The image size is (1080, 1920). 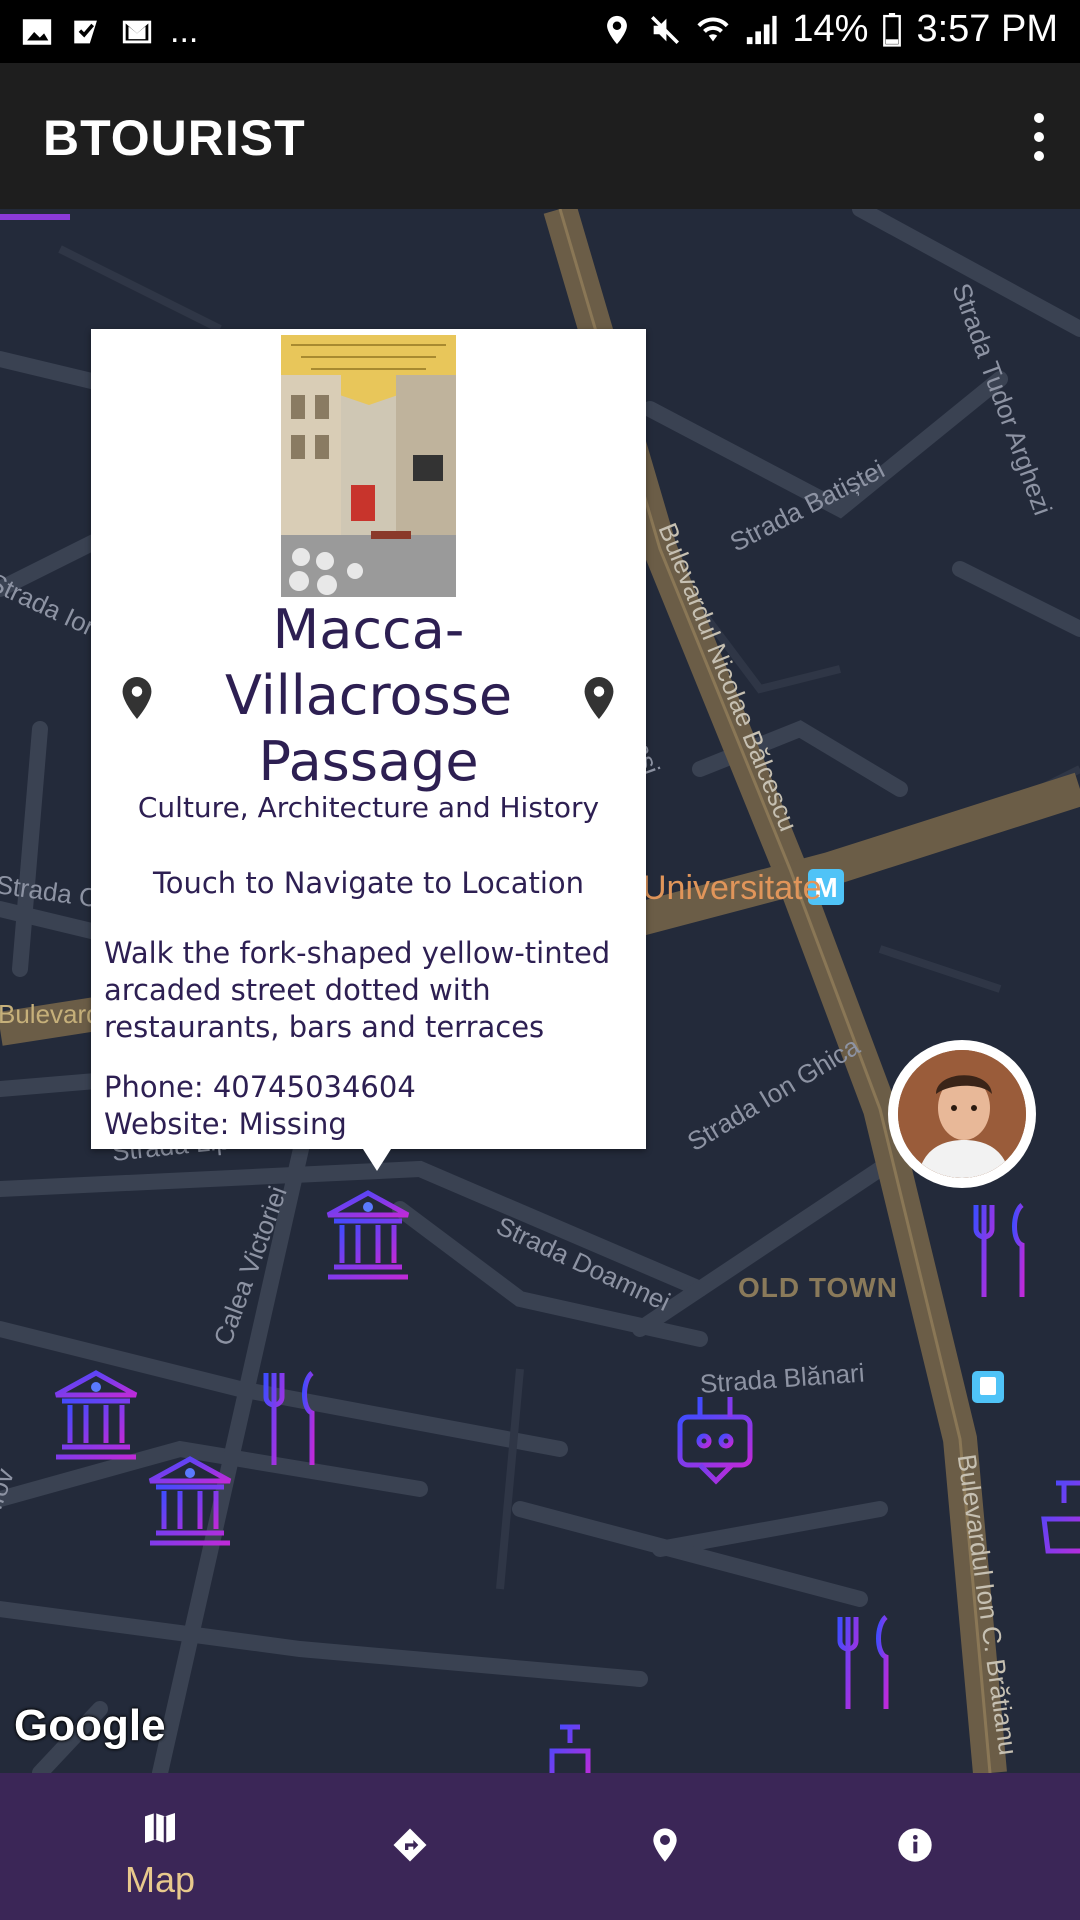 I want to click on place-title: Macca-Villacrosse Passage, so click(x=368, y=695).